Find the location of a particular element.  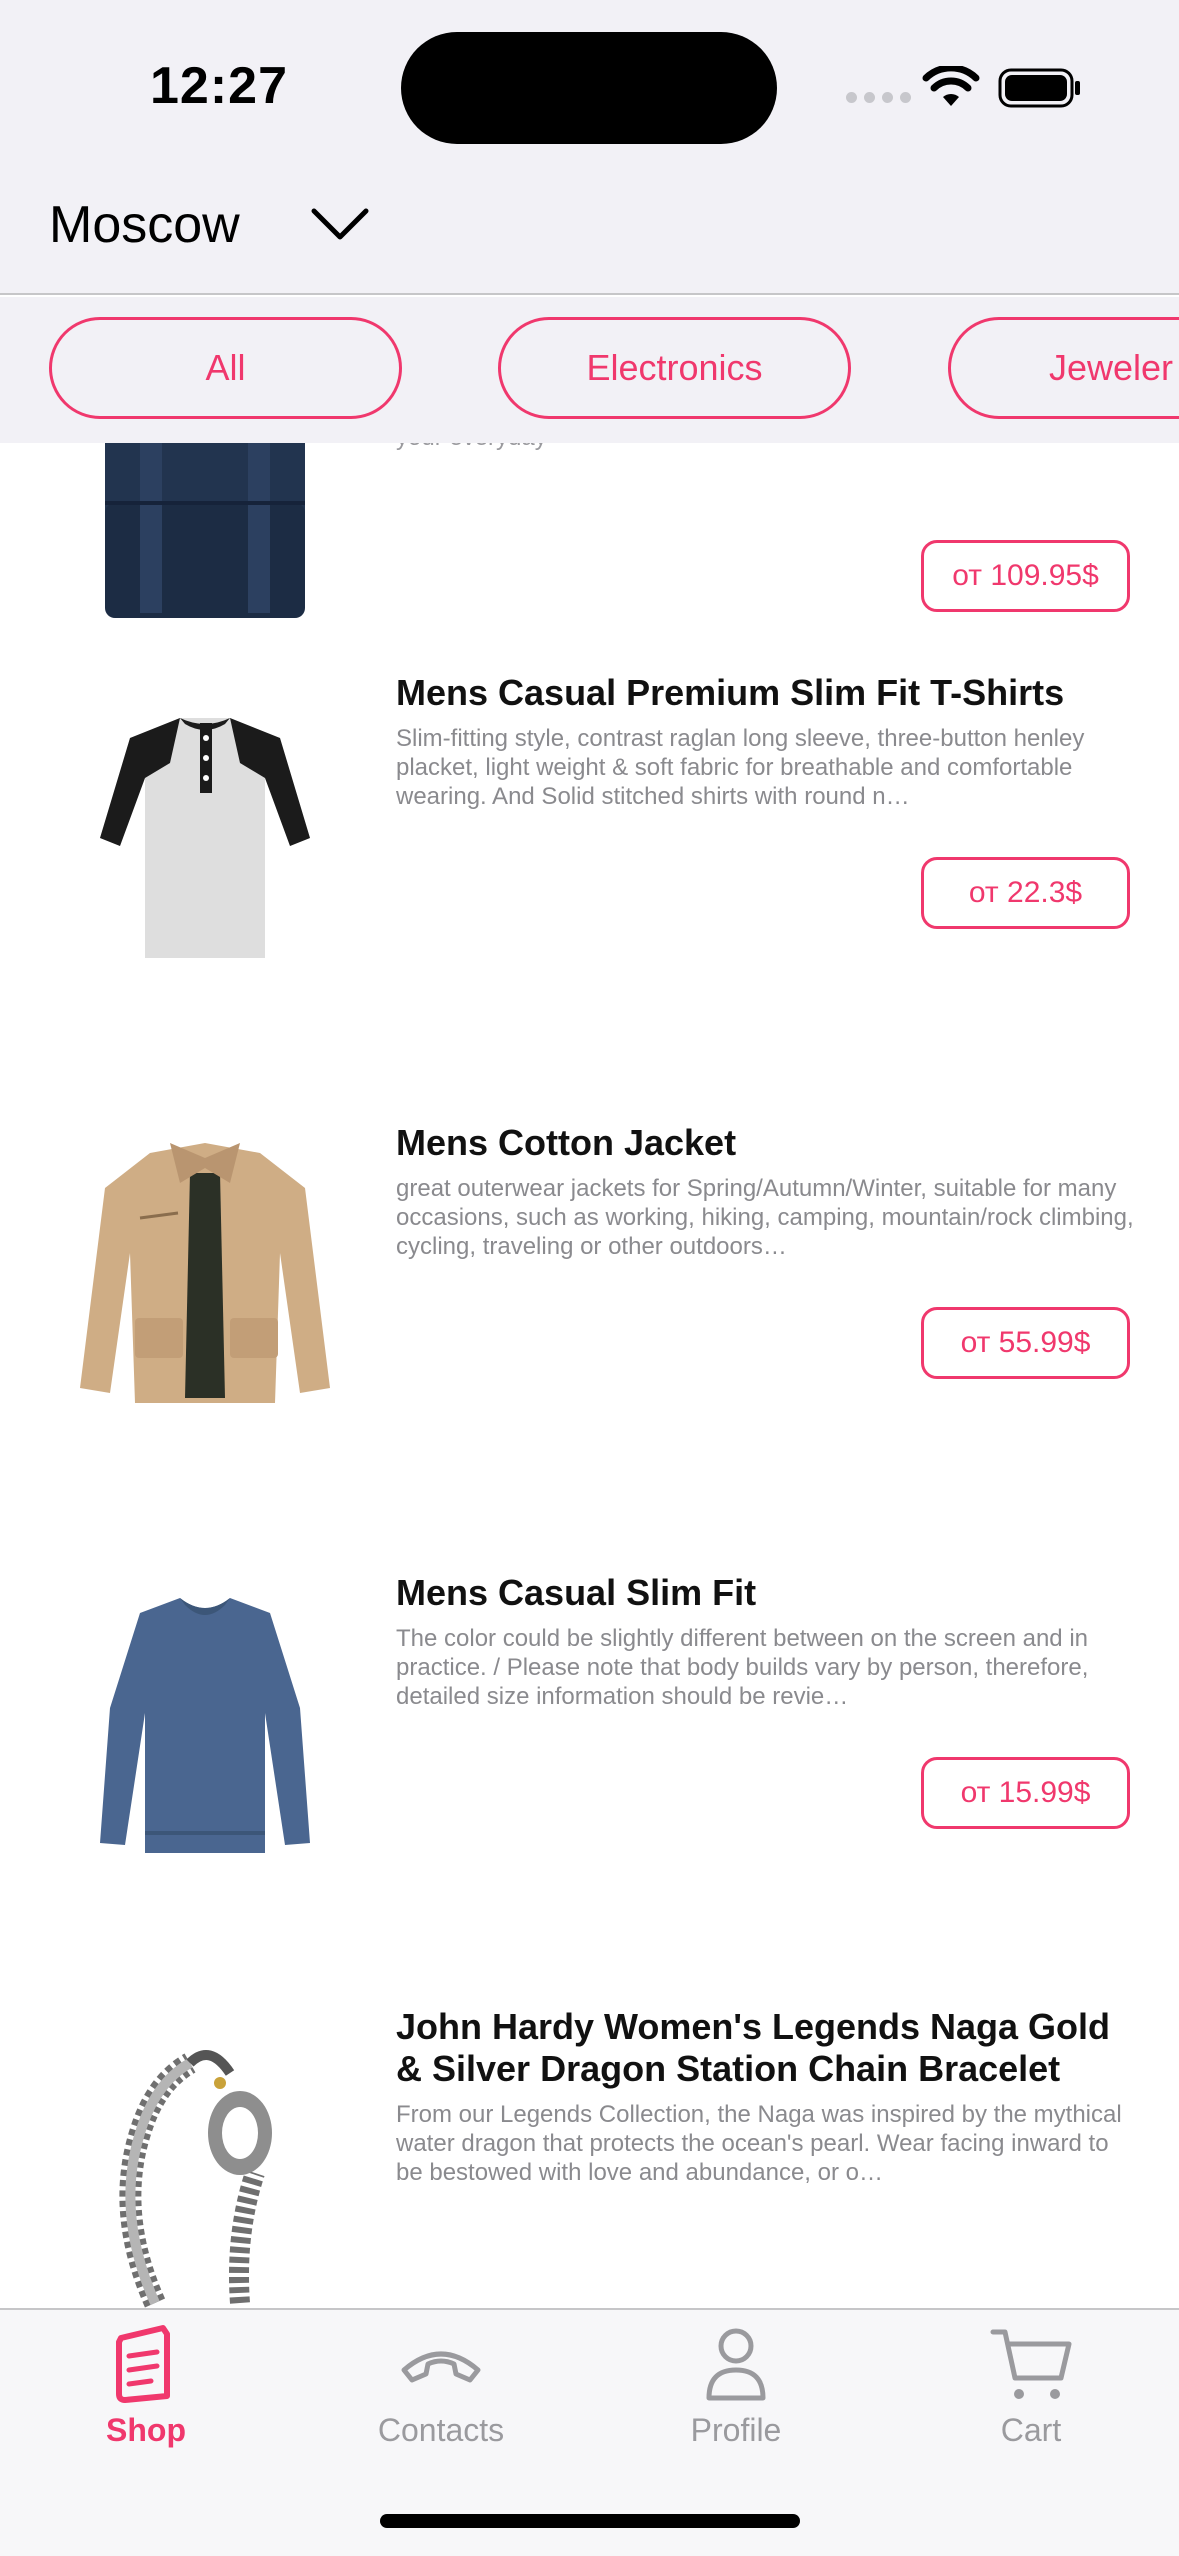

dragon-bracelet-image is located at coordinates (195, 2179).